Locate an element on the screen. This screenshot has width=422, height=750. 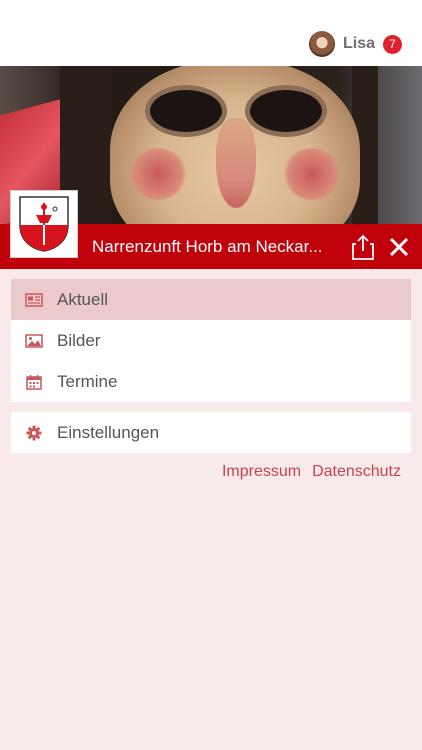
menu-item-label: Bilder is located at coordinates (79, 340).